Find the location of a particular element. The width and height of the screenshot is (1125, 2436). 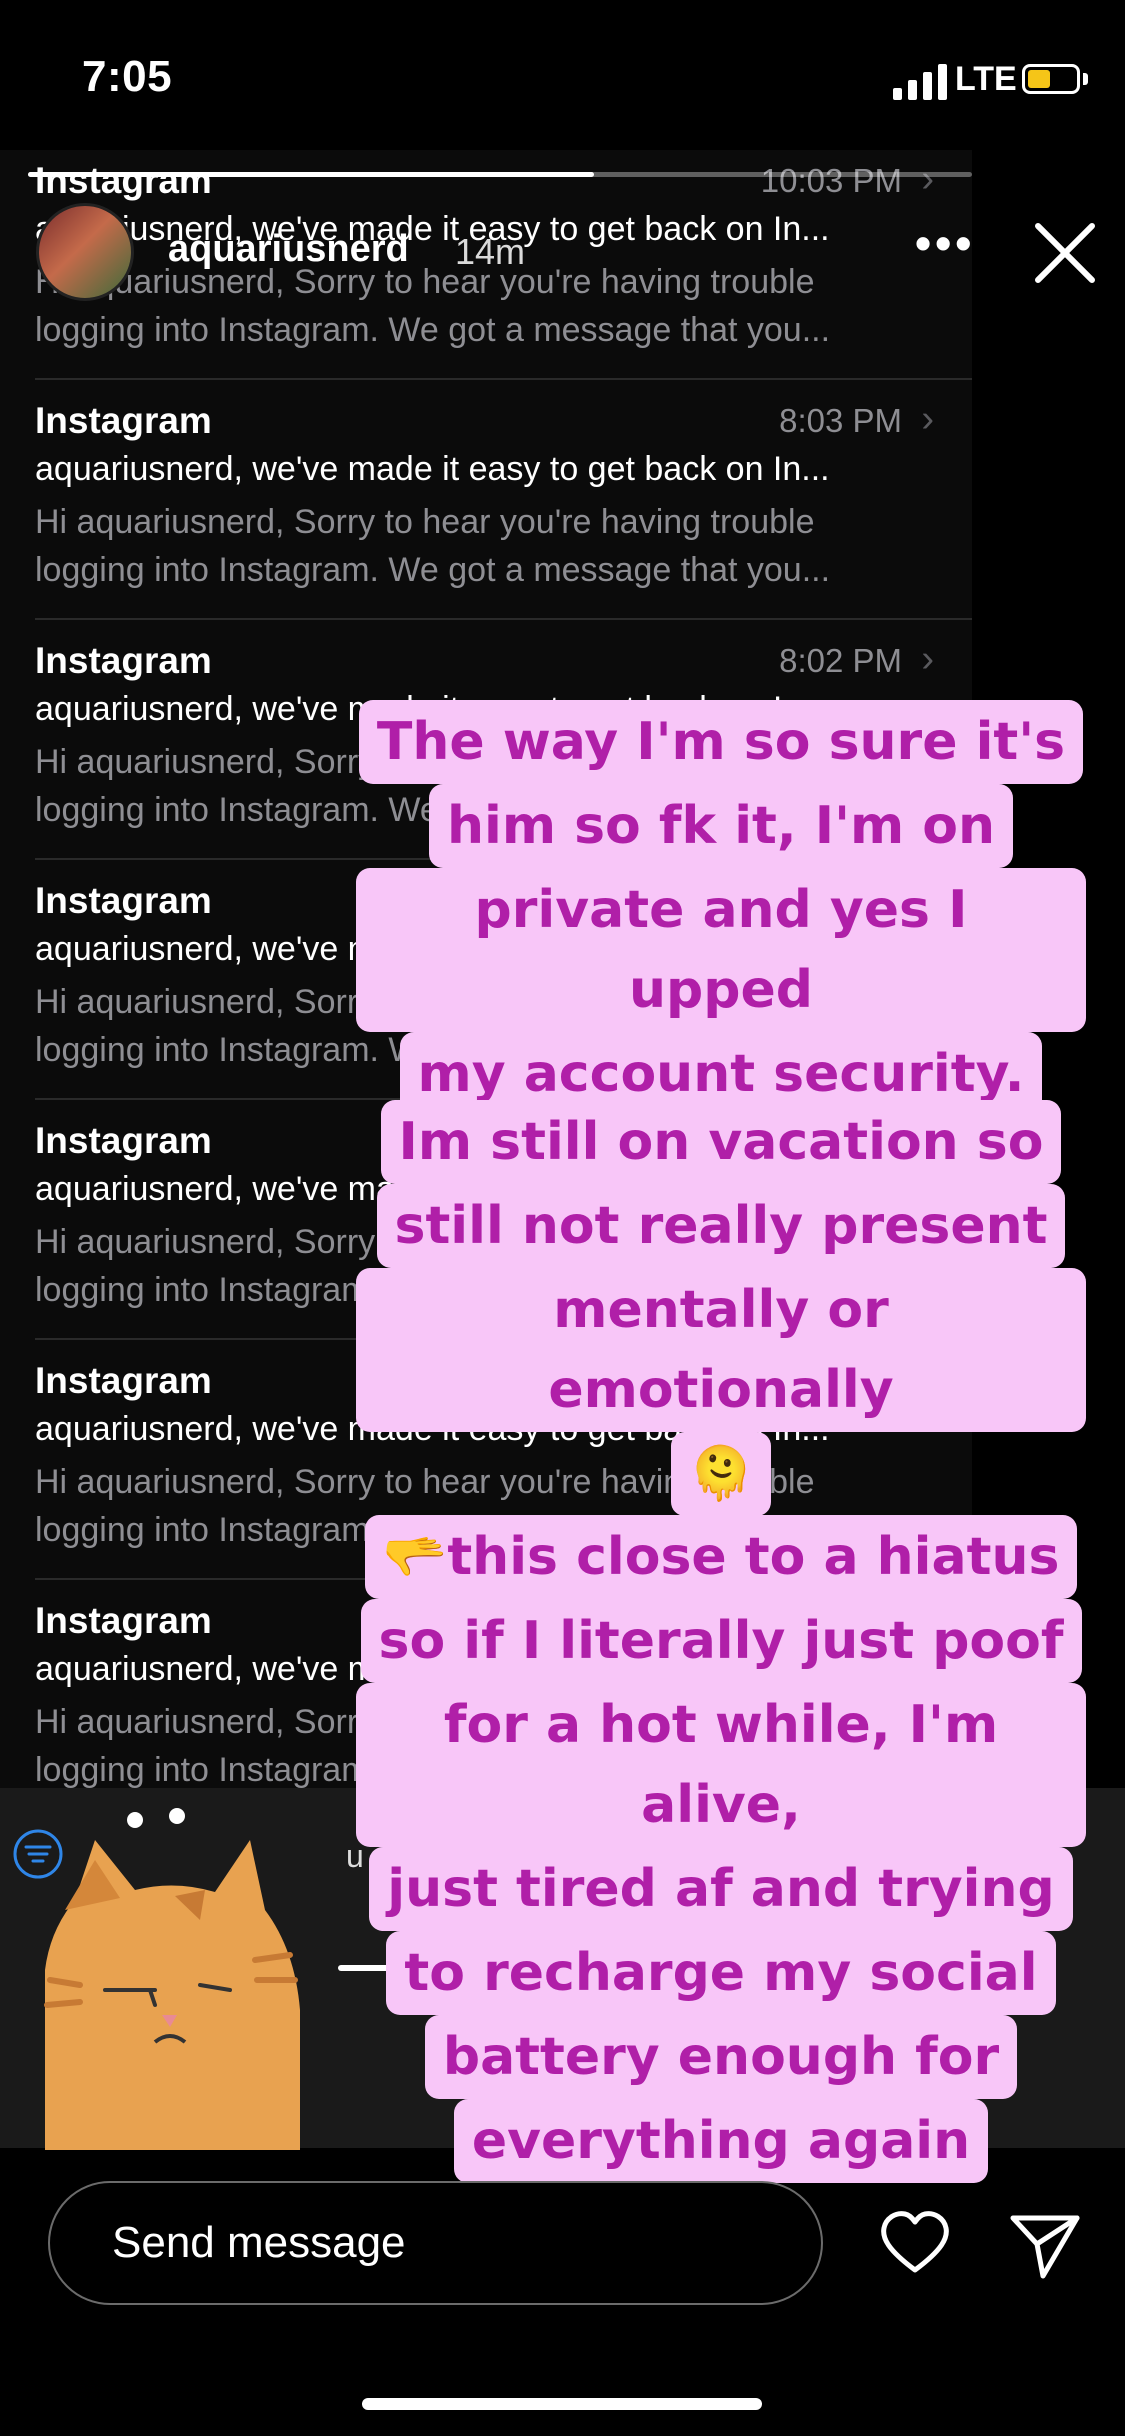

sticker-line: 🫳this close to a hiatus is located at coordinates (721, 1557).